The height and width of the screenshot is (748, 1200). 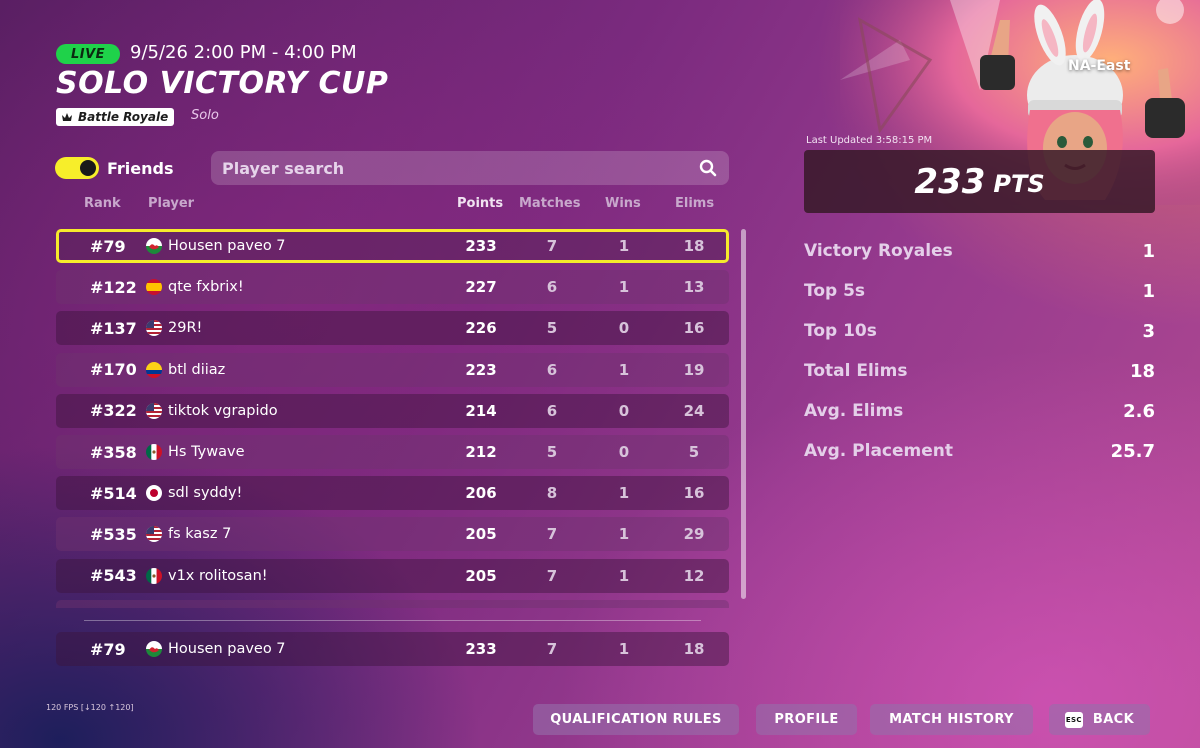 I want to click on game-mode-tag: Battle Royale, so click(x=115, y=117).